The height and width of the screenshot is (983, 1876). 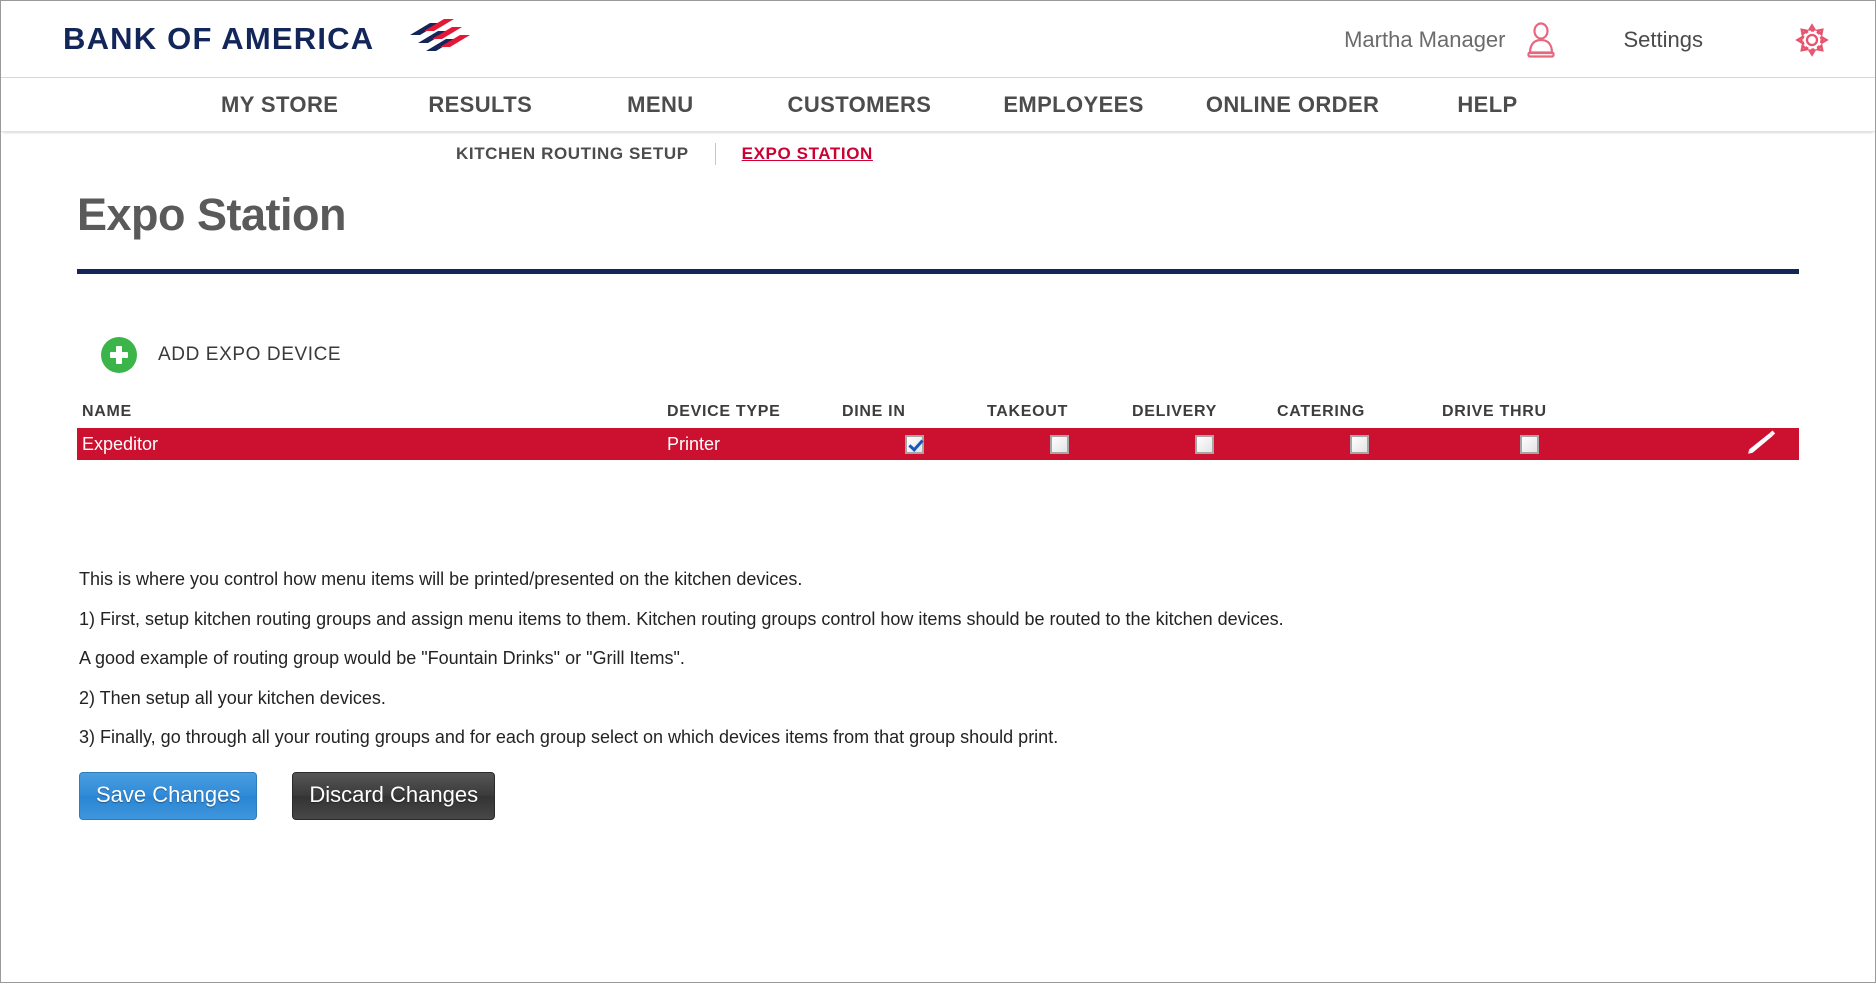 I want to click on user-name-label: Martha Manager, so click(x=1425, y=39).